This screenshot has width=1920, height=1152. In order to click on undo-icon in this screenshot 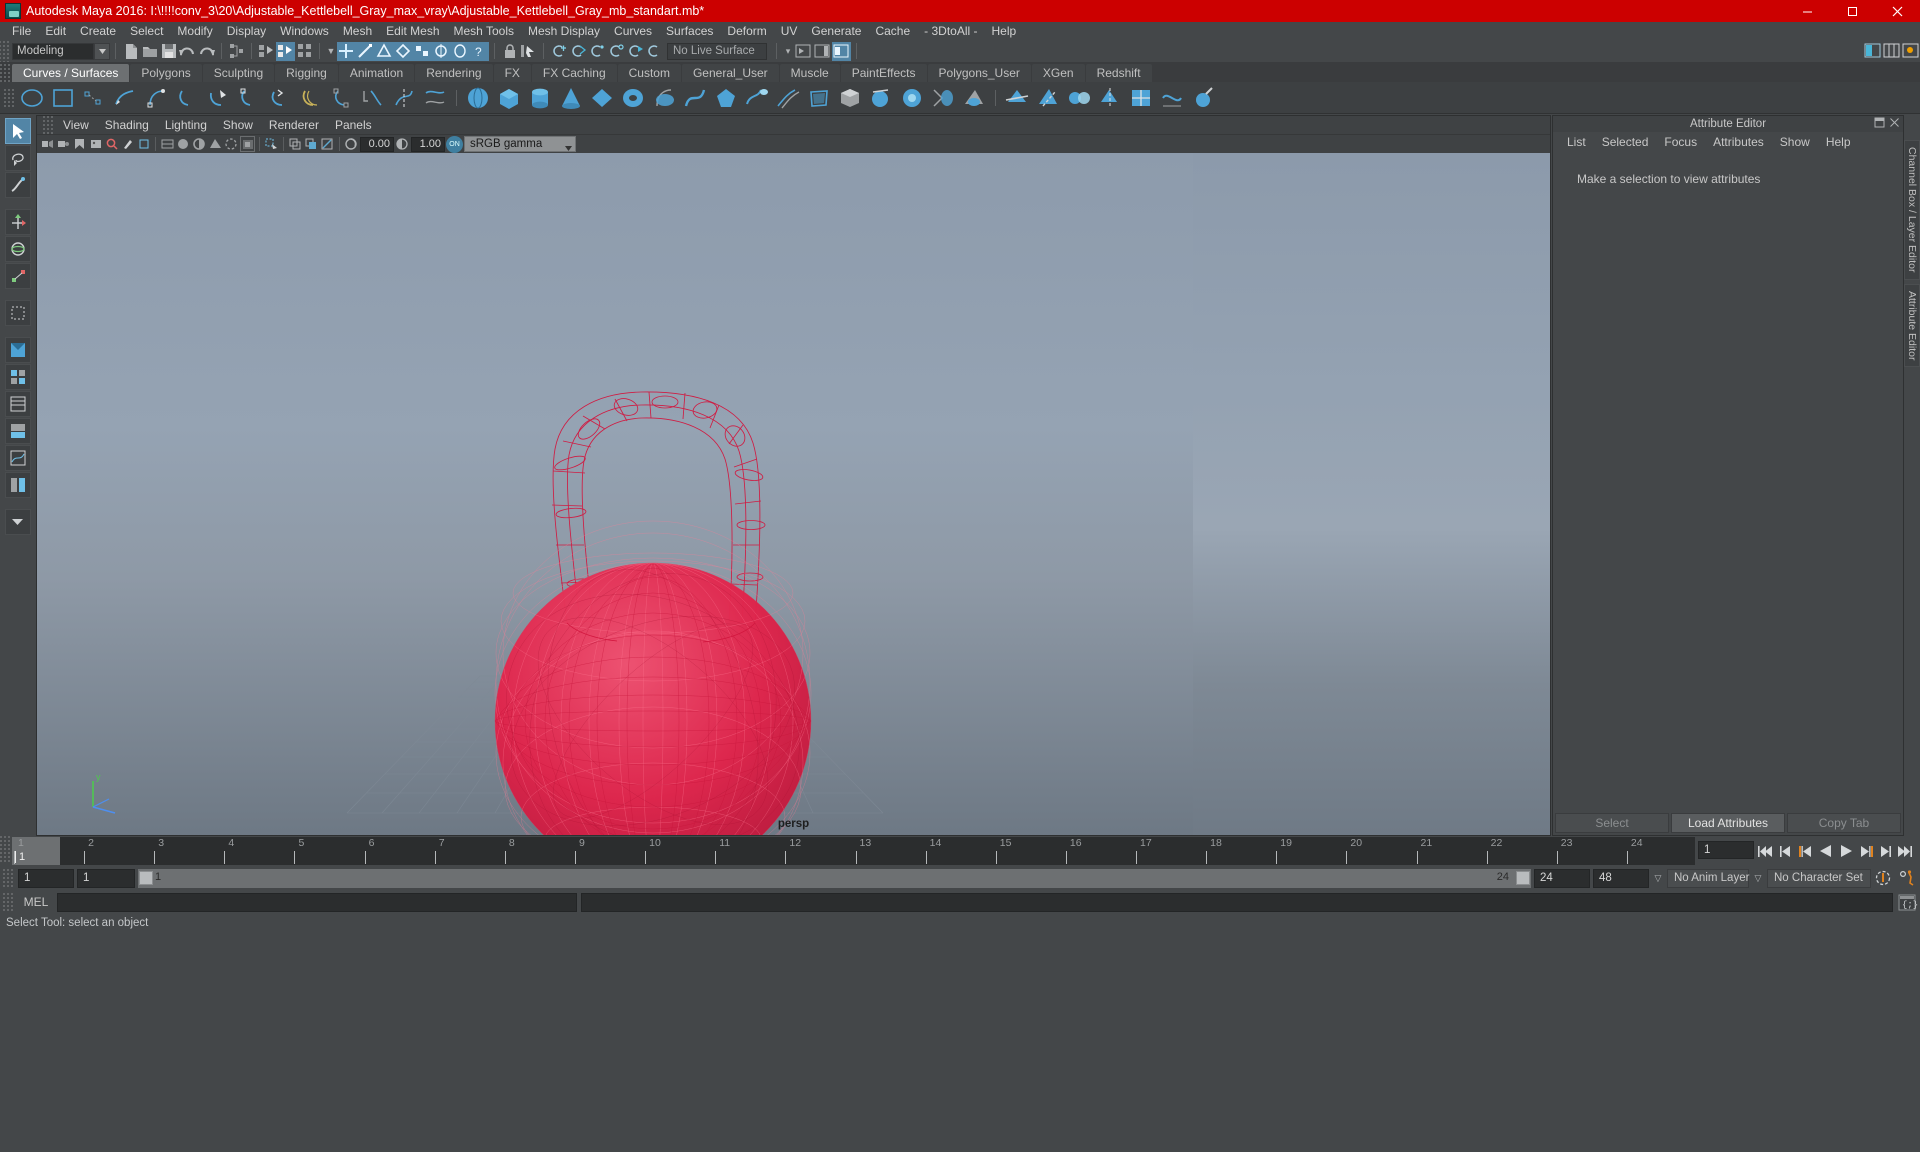, I will do `click(187, 51)`.